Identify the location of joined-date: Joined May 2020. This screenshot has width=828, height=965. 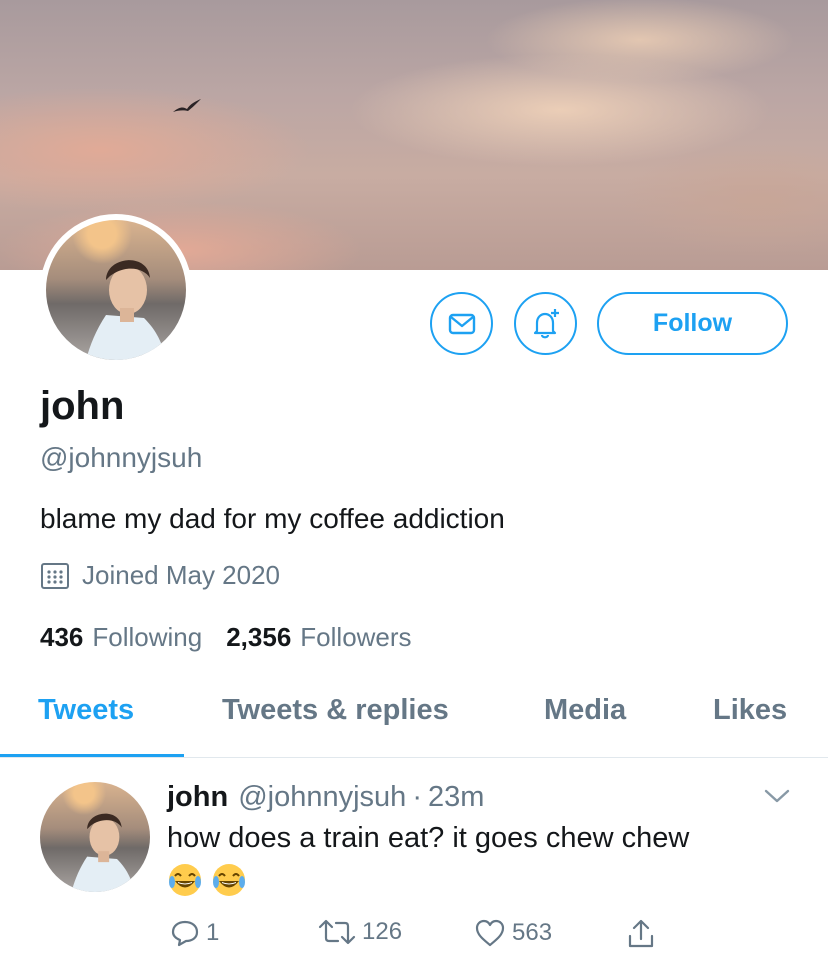
(160, 575).